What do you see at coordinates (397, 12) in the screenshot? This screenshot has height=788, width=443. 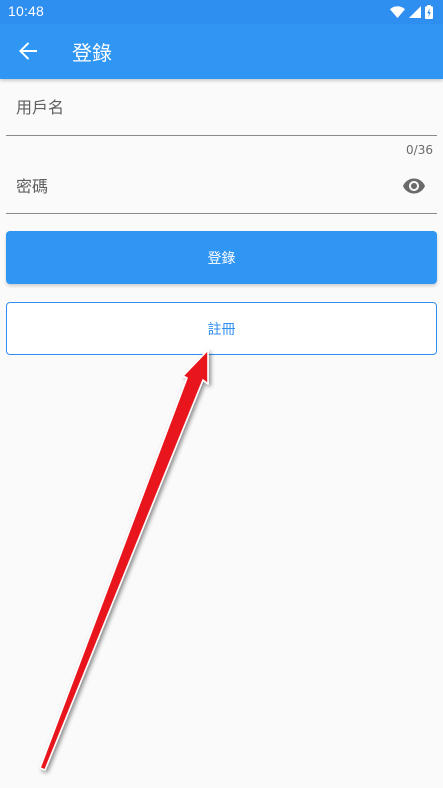 I see `wifi-icon` at bounding box center [397, 12].